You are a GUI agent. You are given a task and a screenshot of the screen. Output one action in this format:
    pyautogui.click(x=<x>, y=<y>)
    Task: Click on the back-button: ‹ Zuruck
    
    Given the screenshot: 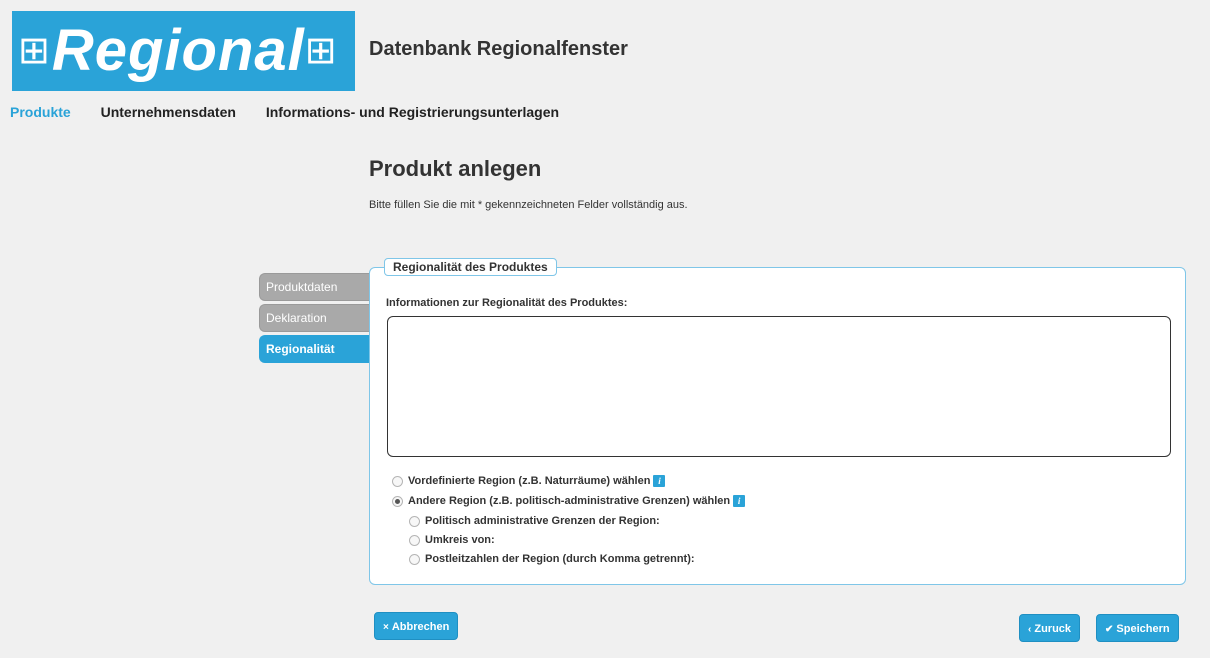 What is the action you would take?
    pyautogui.click(x=1050, y=628)
    